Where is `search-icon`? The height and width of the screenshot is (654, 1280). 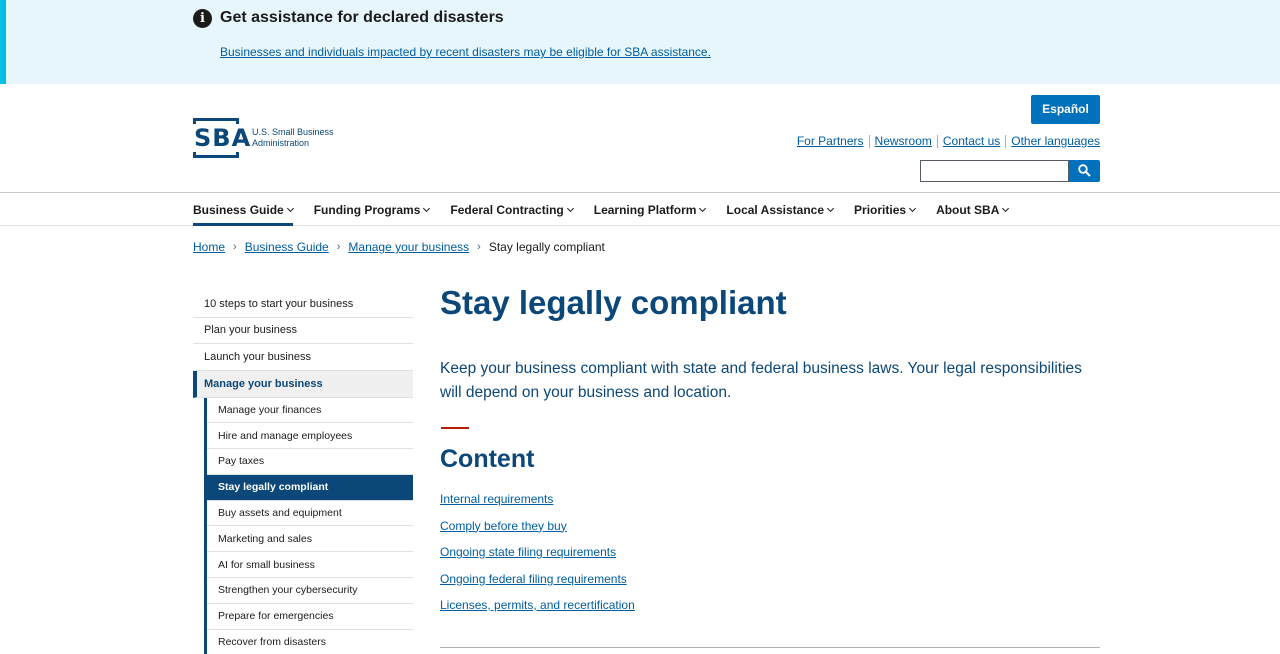 search-icon is located at coordinates (1084, 170).